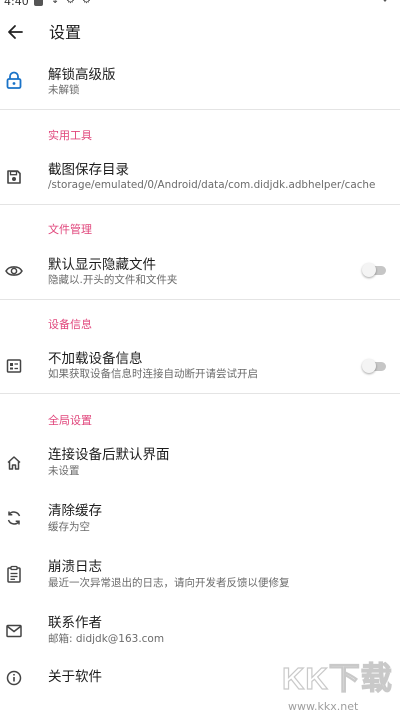 The image size is (400, 718). I want to click on no-device-info-title: 不加载设备信息, so click(95, 359).